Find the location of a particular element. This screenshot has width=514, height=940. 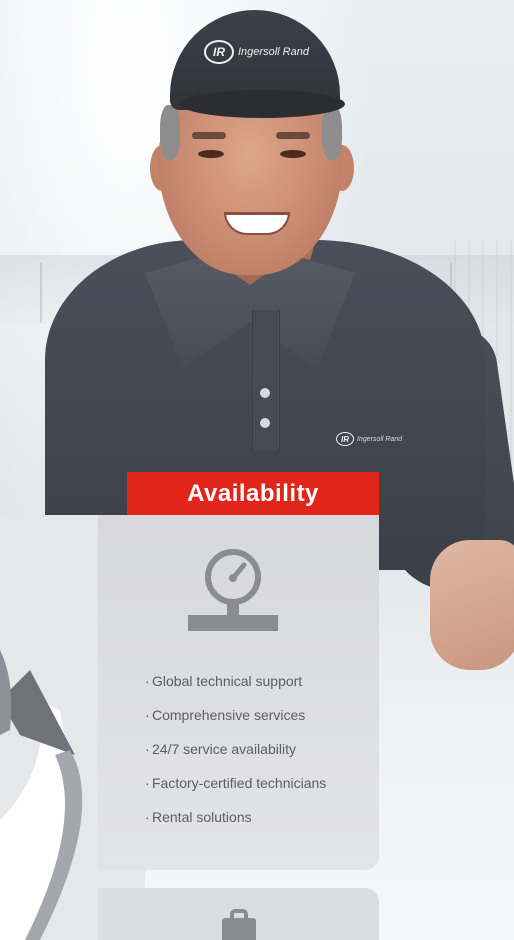

feature-text: Comprehensive services is located at coordinates (229, 715).